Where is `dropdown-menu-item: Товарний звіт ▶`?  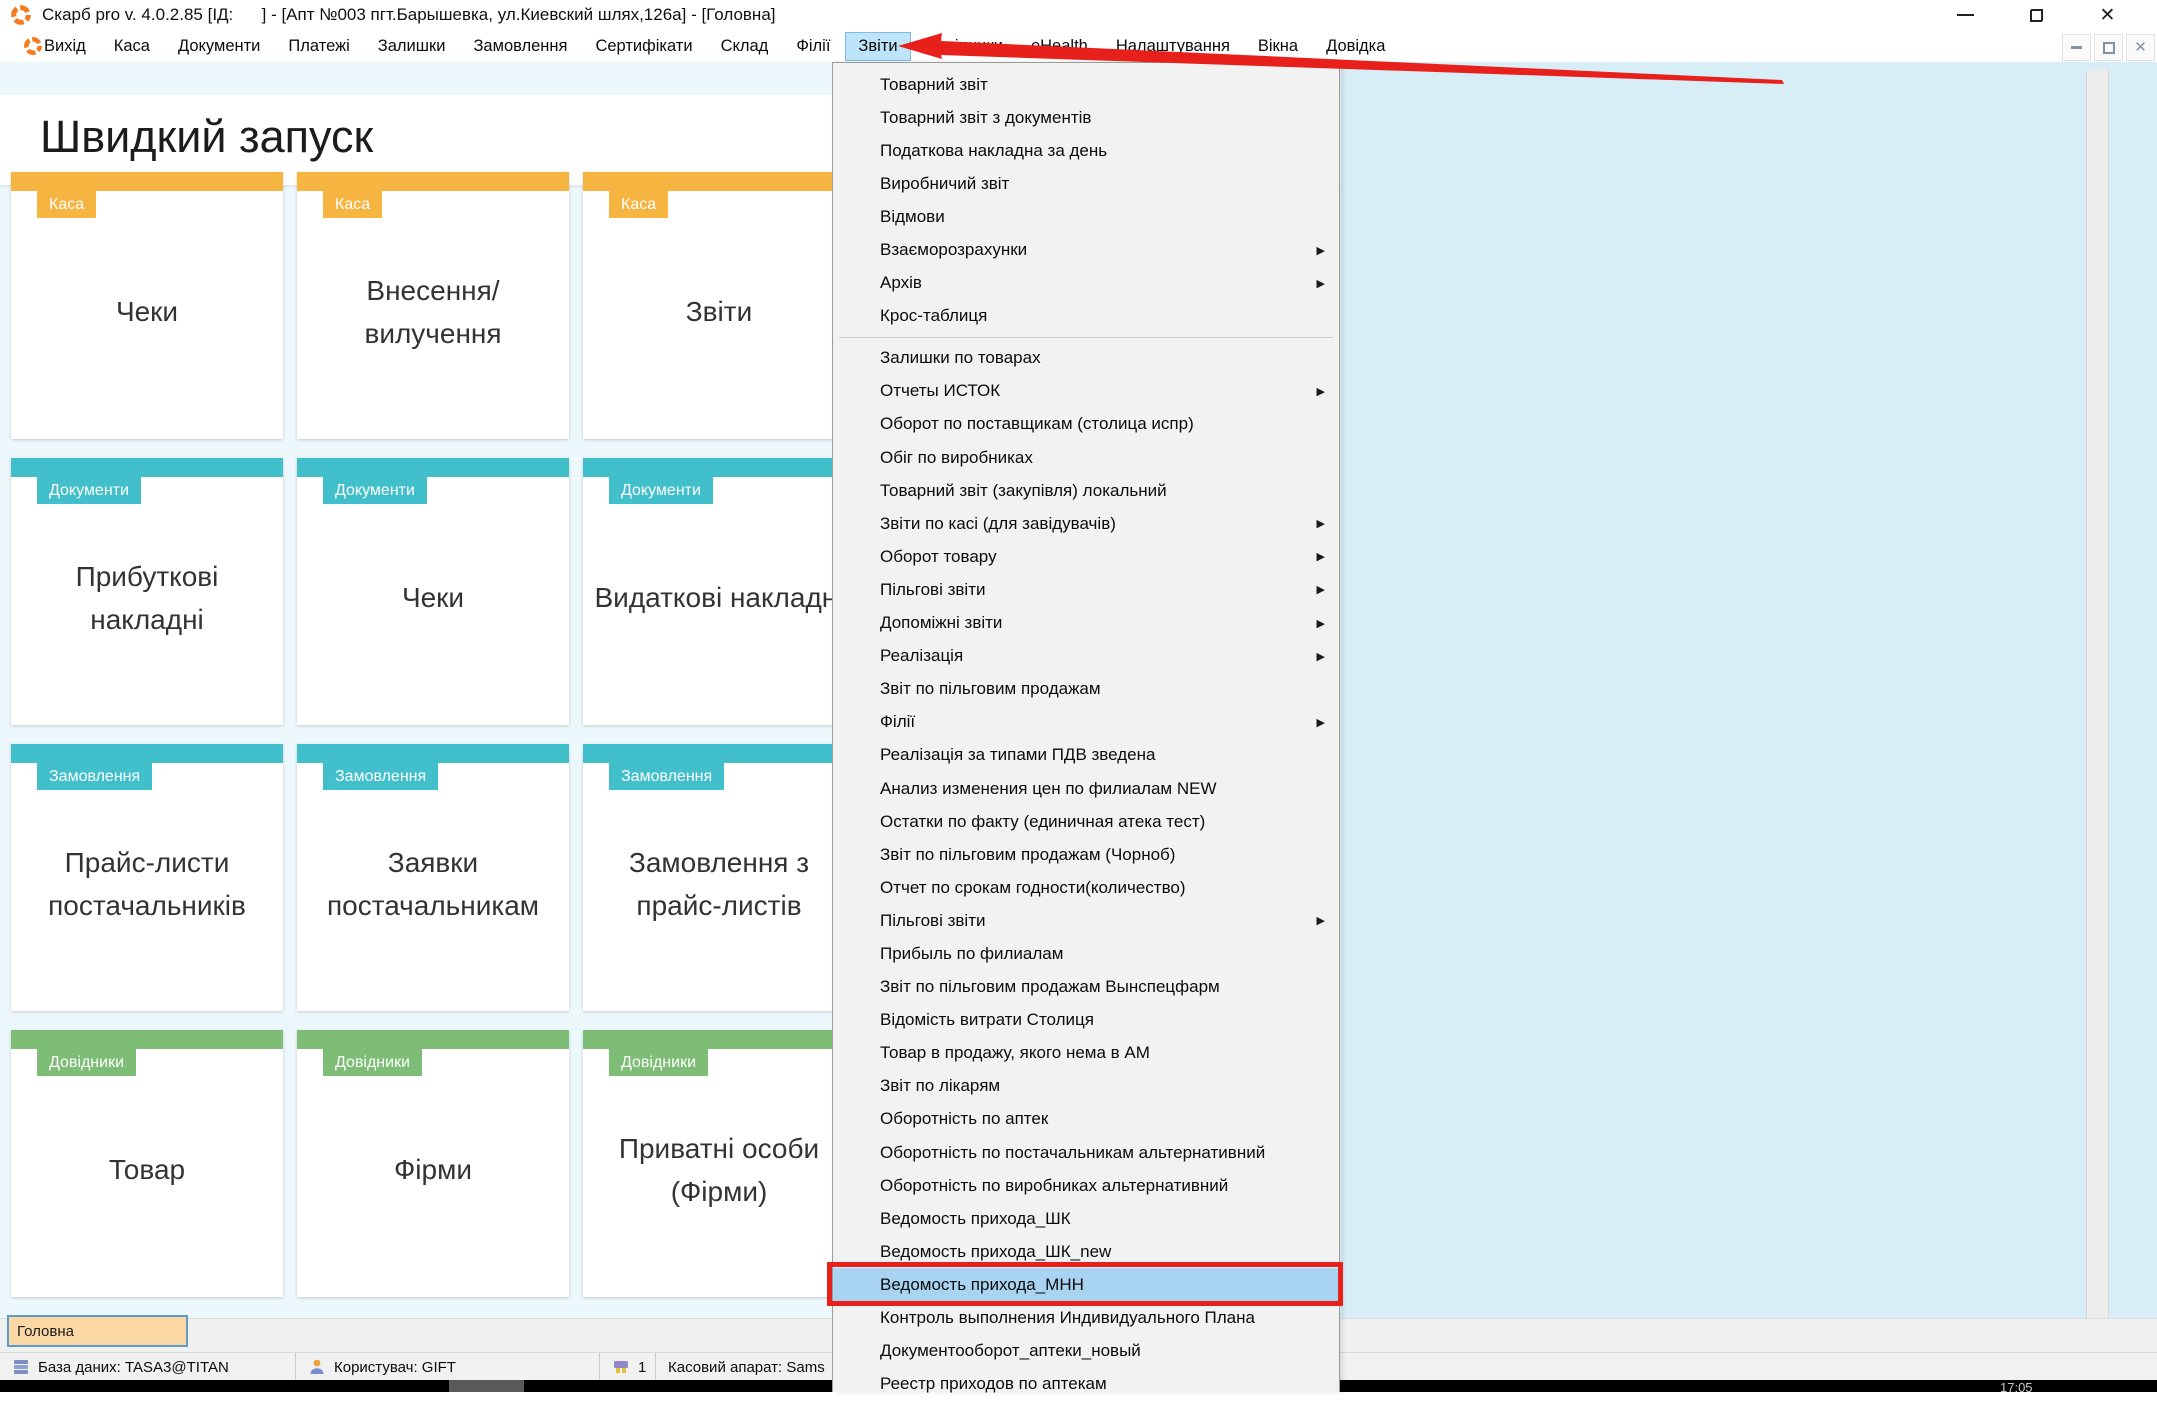
dropdown-menu-item: Товарний звіт ▶ is located at coordinates (1086, 84).